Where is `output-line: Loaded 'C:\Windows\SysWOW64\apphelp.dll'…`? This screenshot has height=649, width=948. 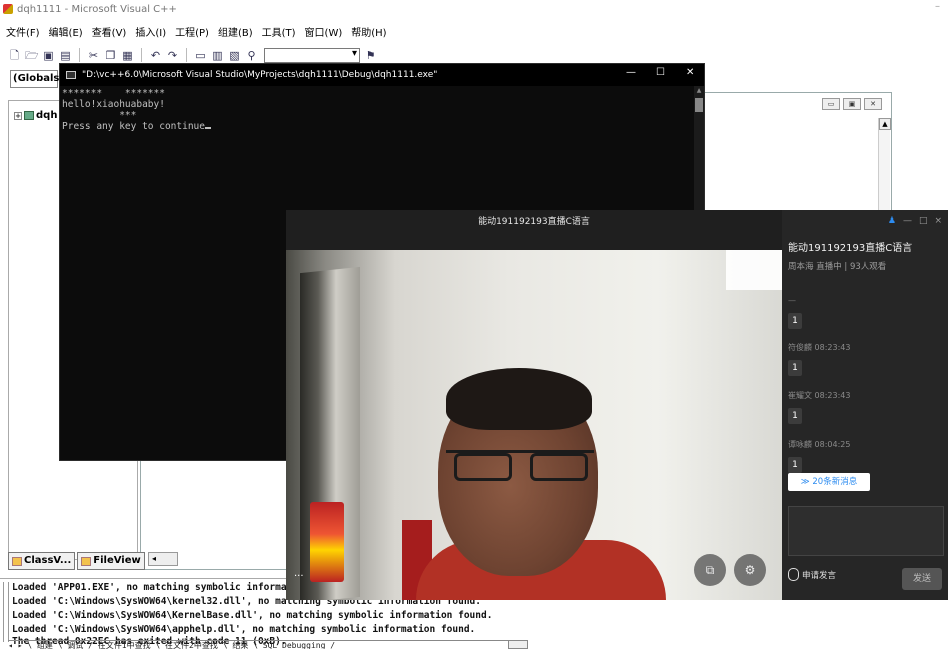 output-line: Loaded 'C:\Windows\SysWOW64\apphelp.dll'… is located at coordinates (244, 629).